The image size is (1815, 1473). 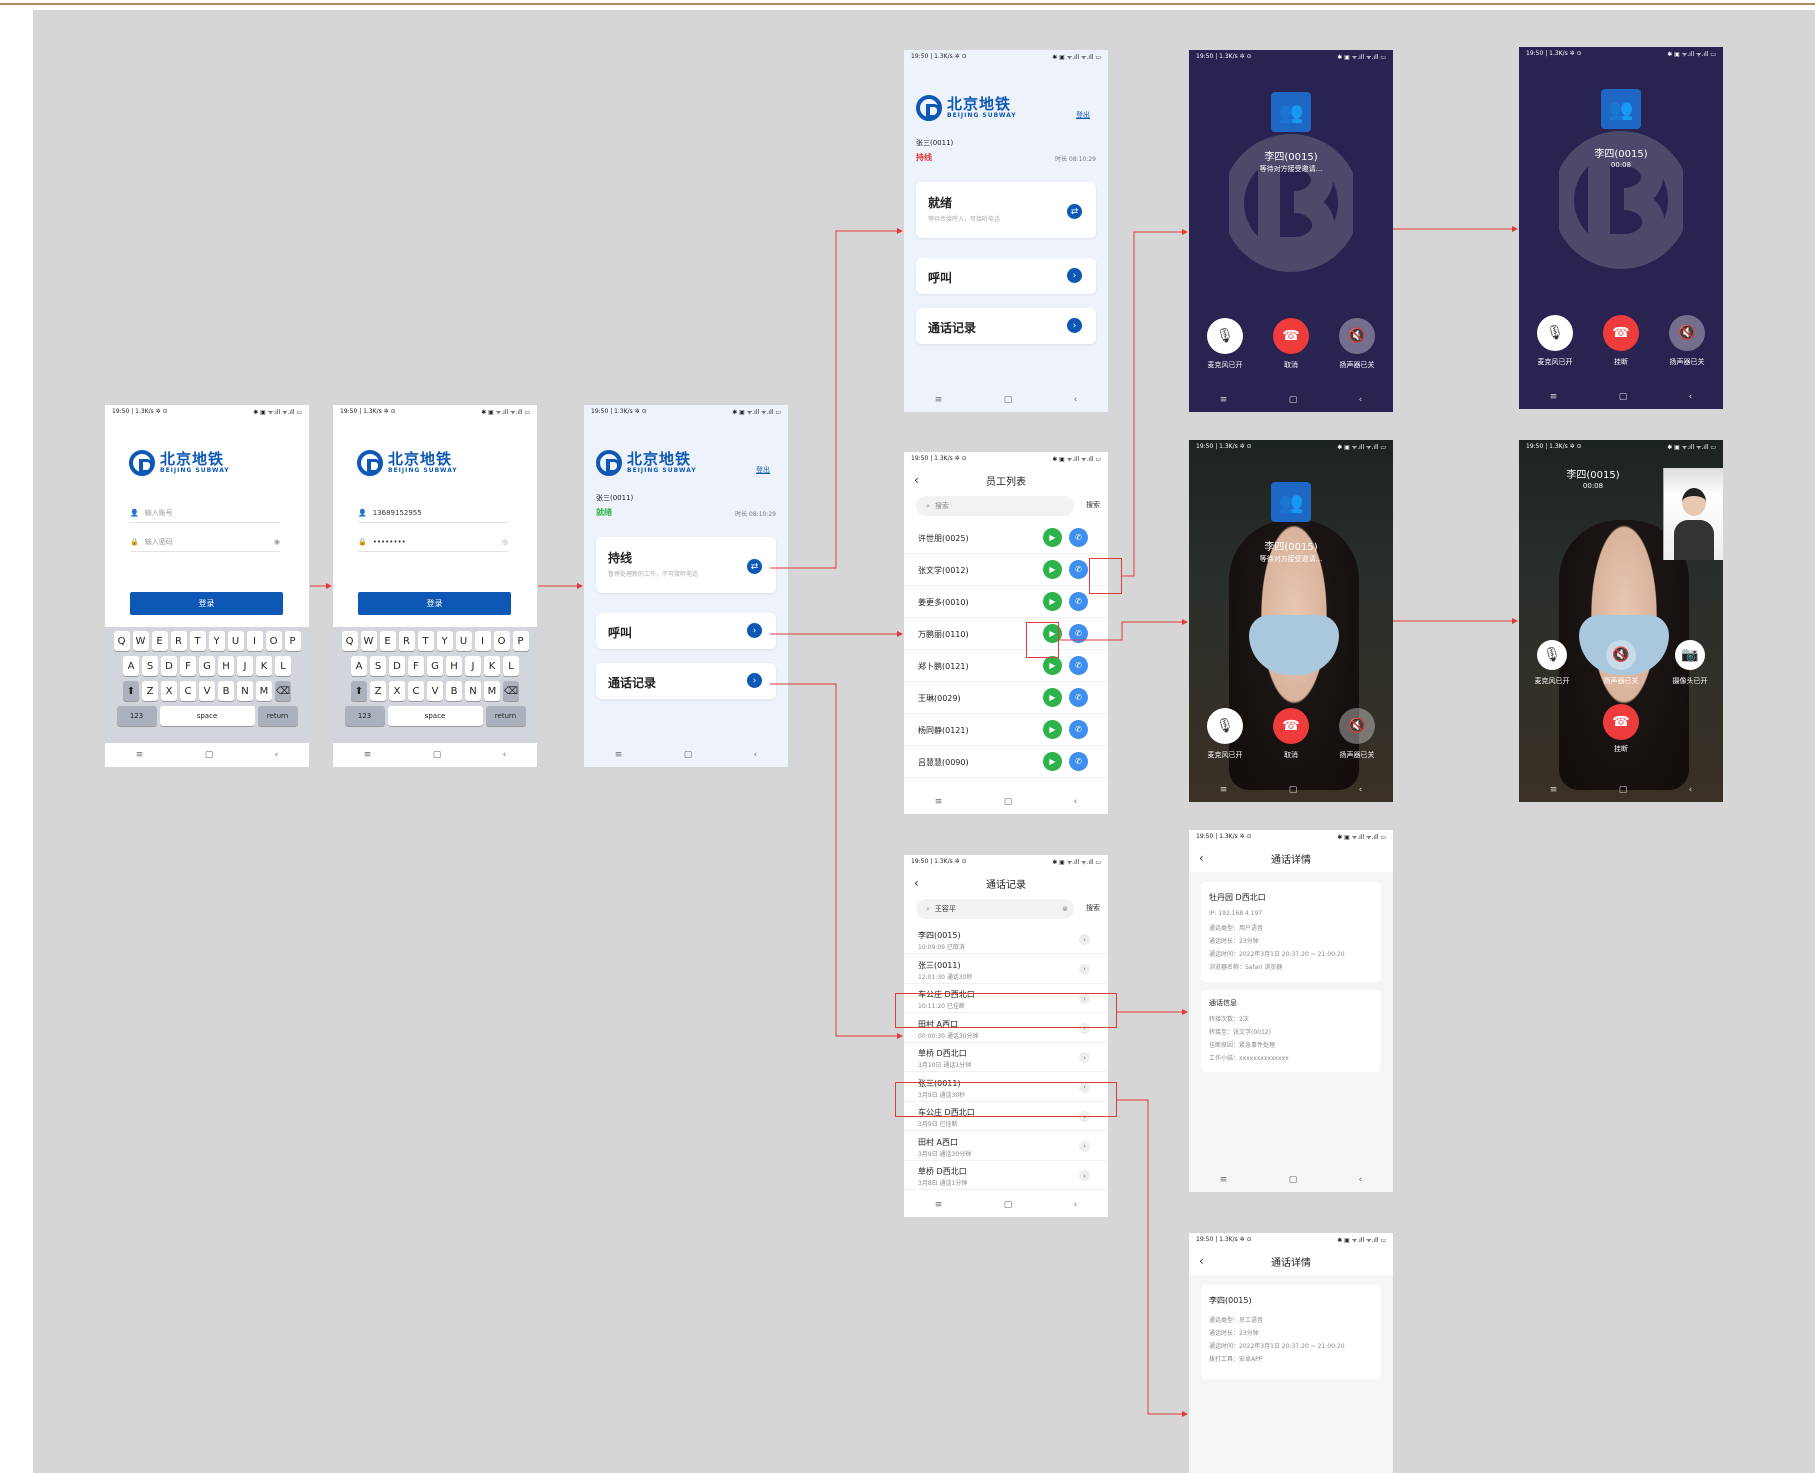 I want to click on link-home-to-hold, so click(x=836, y=398).